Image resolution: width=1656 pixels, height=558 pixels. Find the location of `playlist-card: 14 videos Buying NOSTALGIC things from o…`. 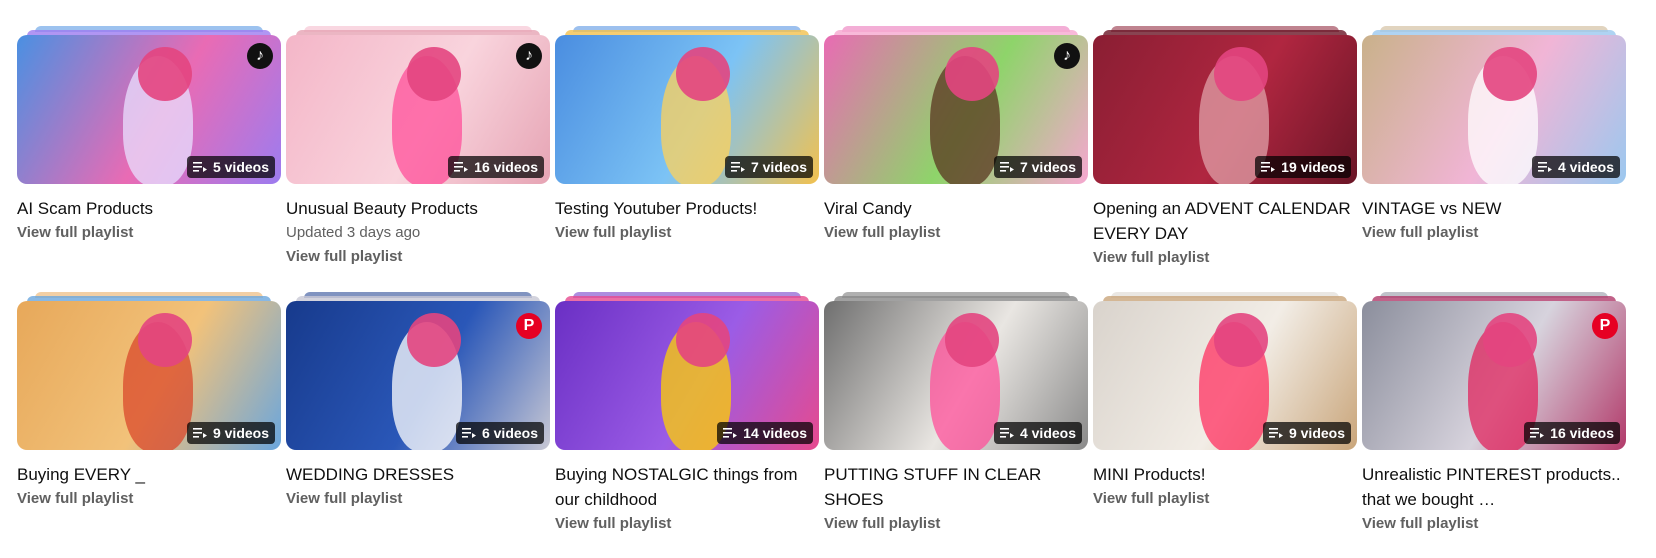

playlist-card: 14 videos Buying NOSTALGIC things from o… is located at coordinates (687, 414).